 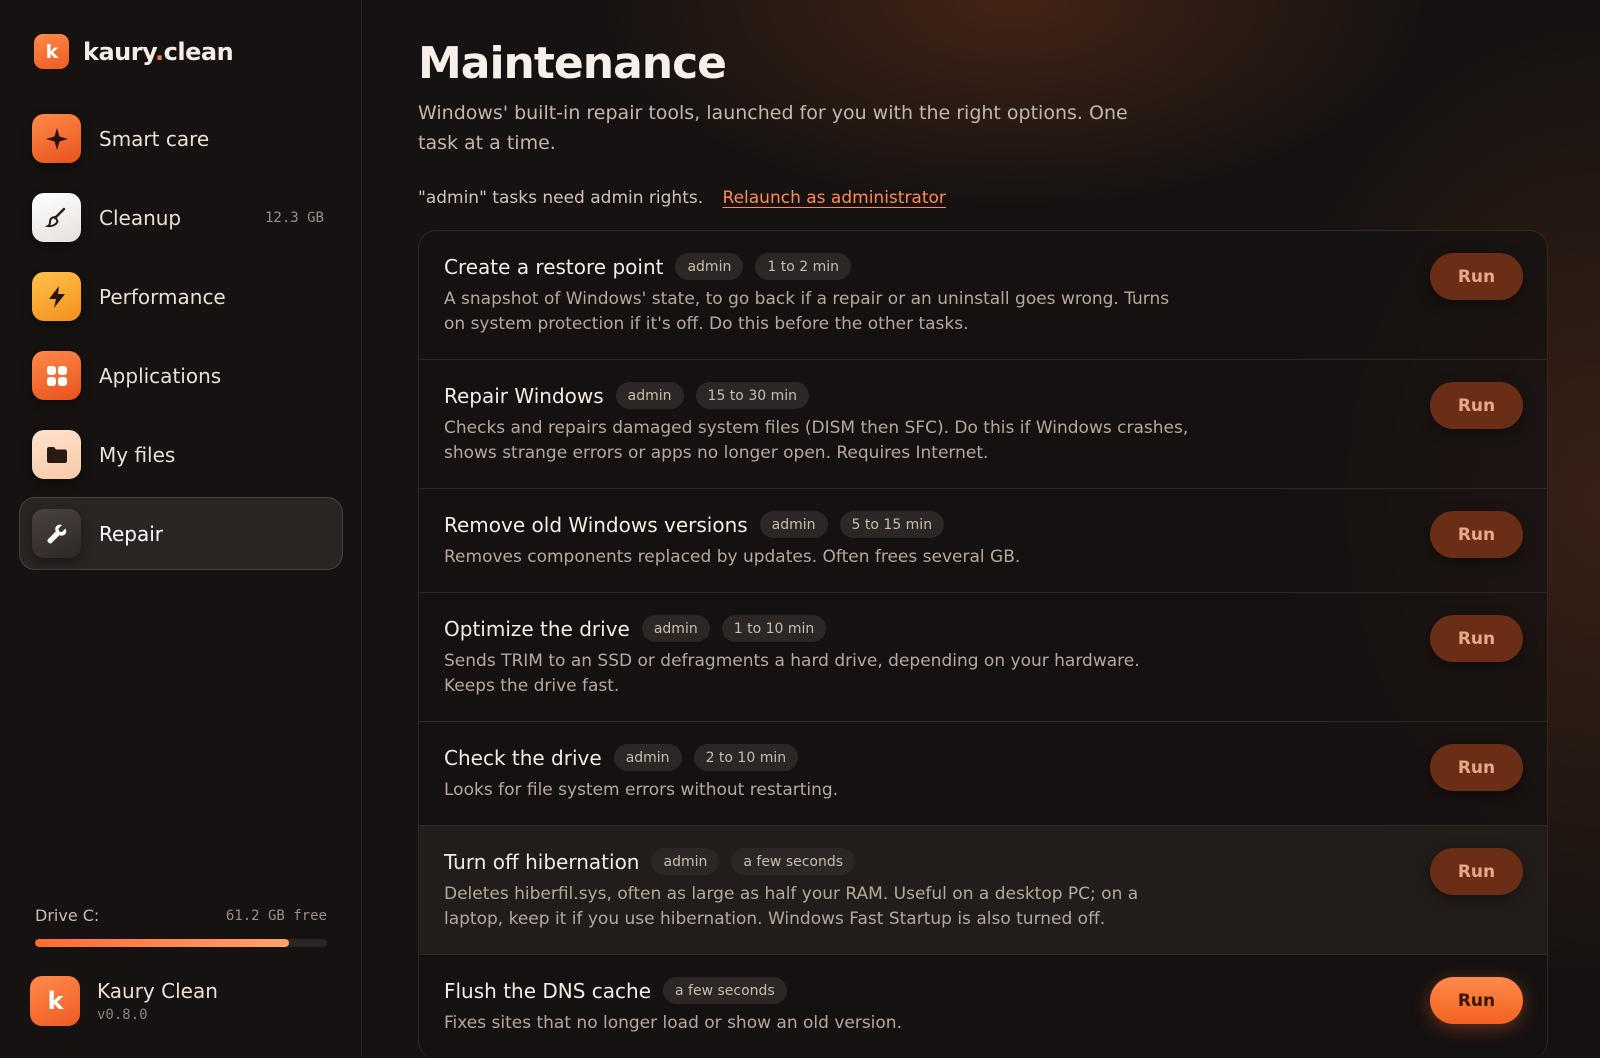 What do you see at coordinates (137, 454) in the screenshot?
I see `sidebar-item-label: My files` at bounding box center [137, 454].